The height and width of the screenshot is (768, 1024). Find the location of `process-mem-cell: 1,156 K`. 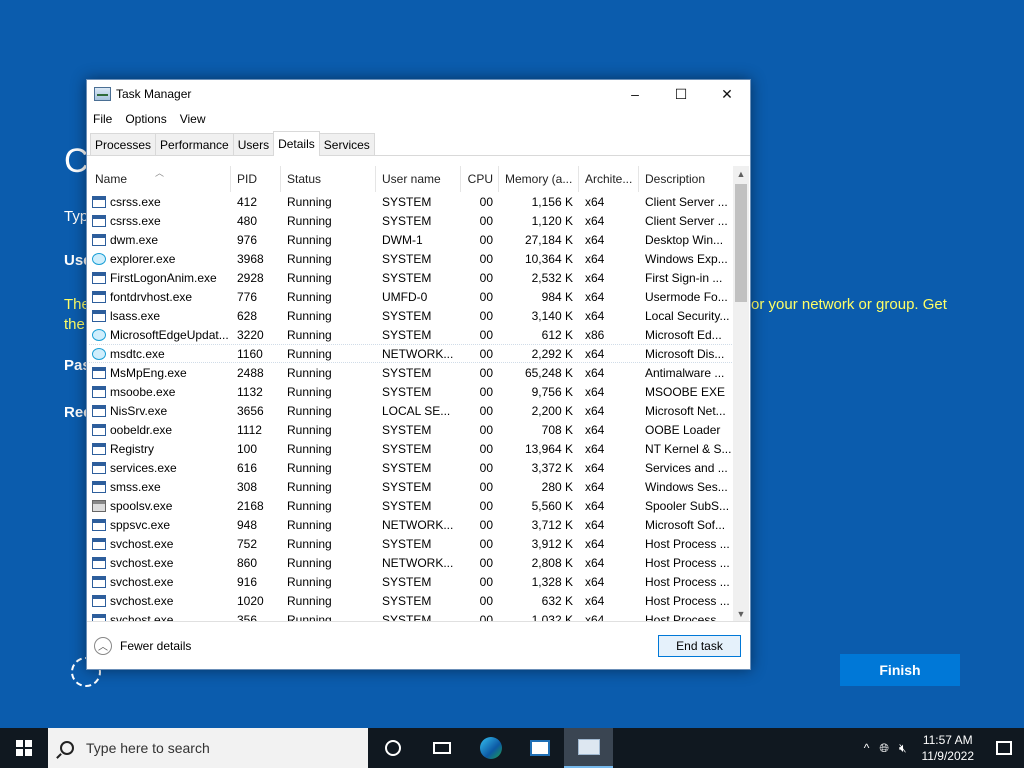

process-mem-cell: 1,156 K is located at coordinates (552, 201).